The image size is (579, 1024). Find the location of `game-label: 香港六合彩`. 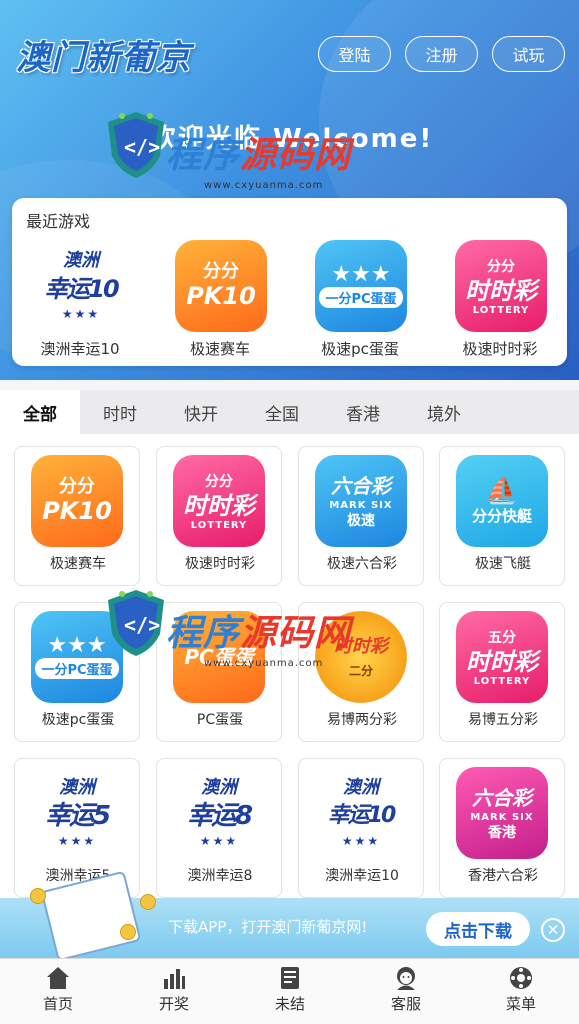

game-label: 香港六合彩 is located at coordinates (503, 876).